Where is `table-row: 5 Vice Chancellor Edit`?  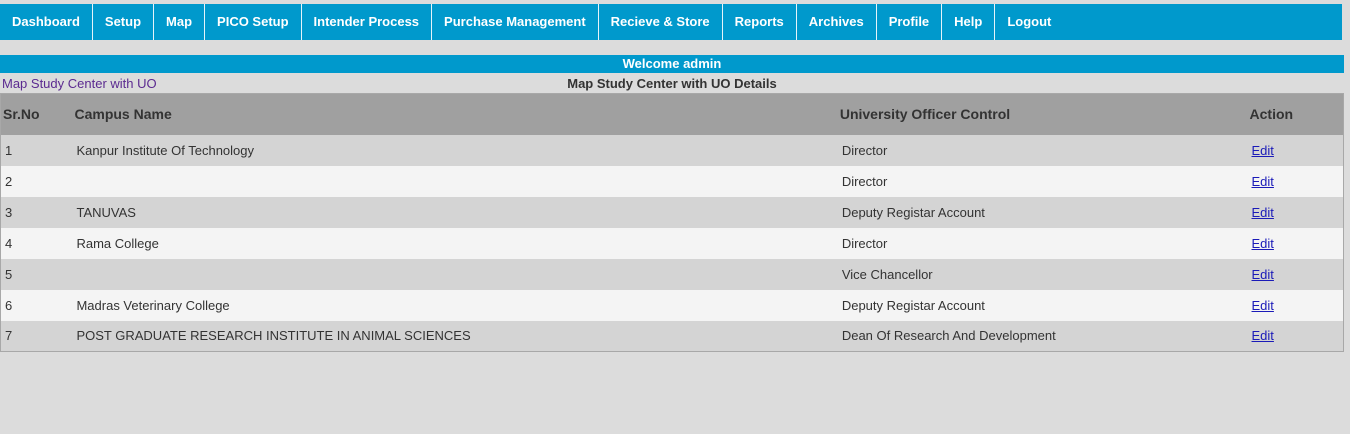
table-row: 5 Vice Chancellor Edit is located at coordinates (672, 274).